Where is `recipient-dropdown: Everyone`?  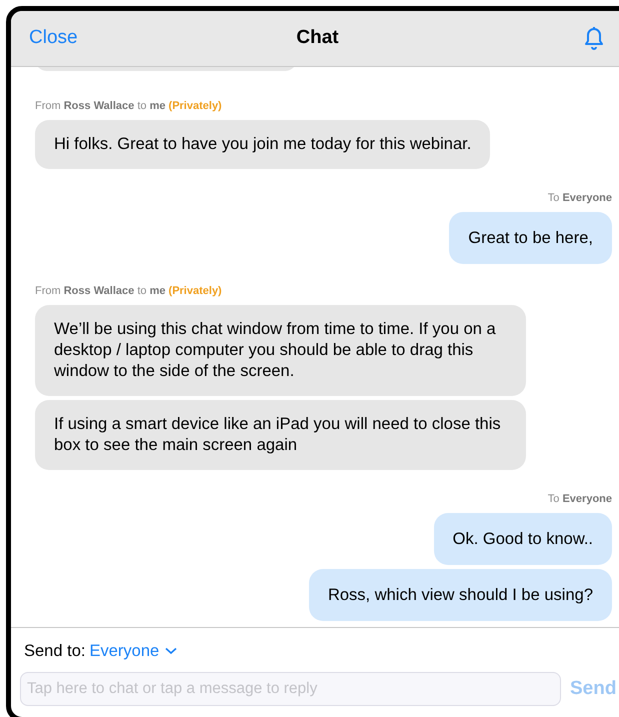
recipient-dropdown: Everyone is located at coordinates (133, 651).